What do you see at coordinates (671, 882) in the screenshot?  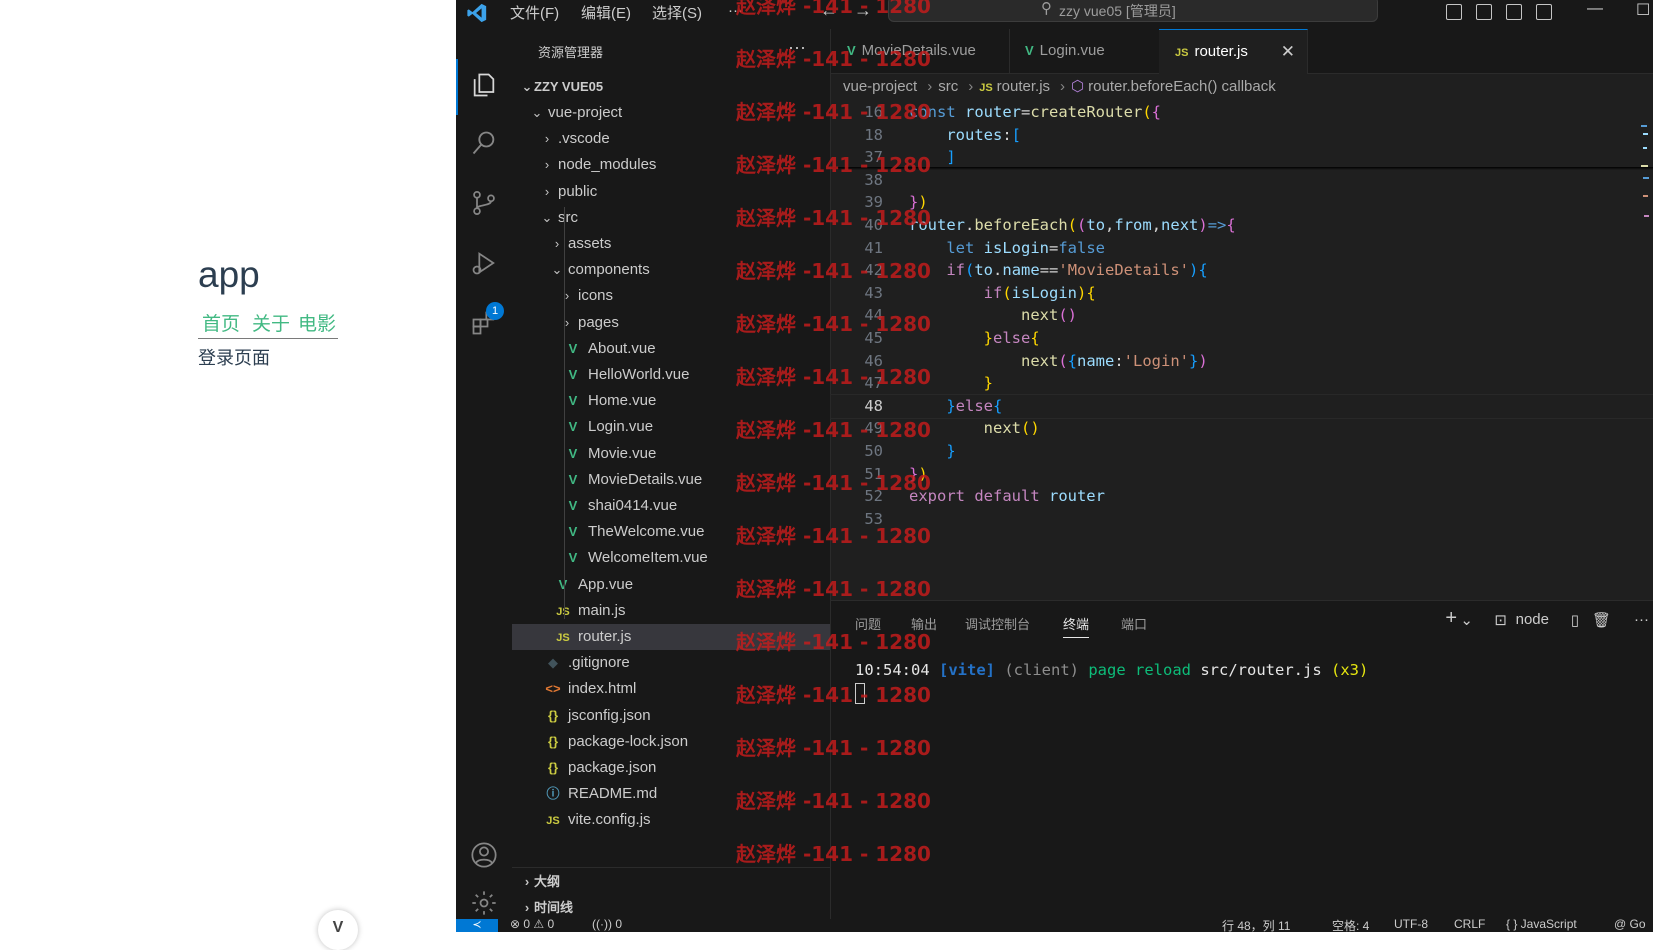 I see `outline-section: › 大纲` at bounding box center [671, 882].